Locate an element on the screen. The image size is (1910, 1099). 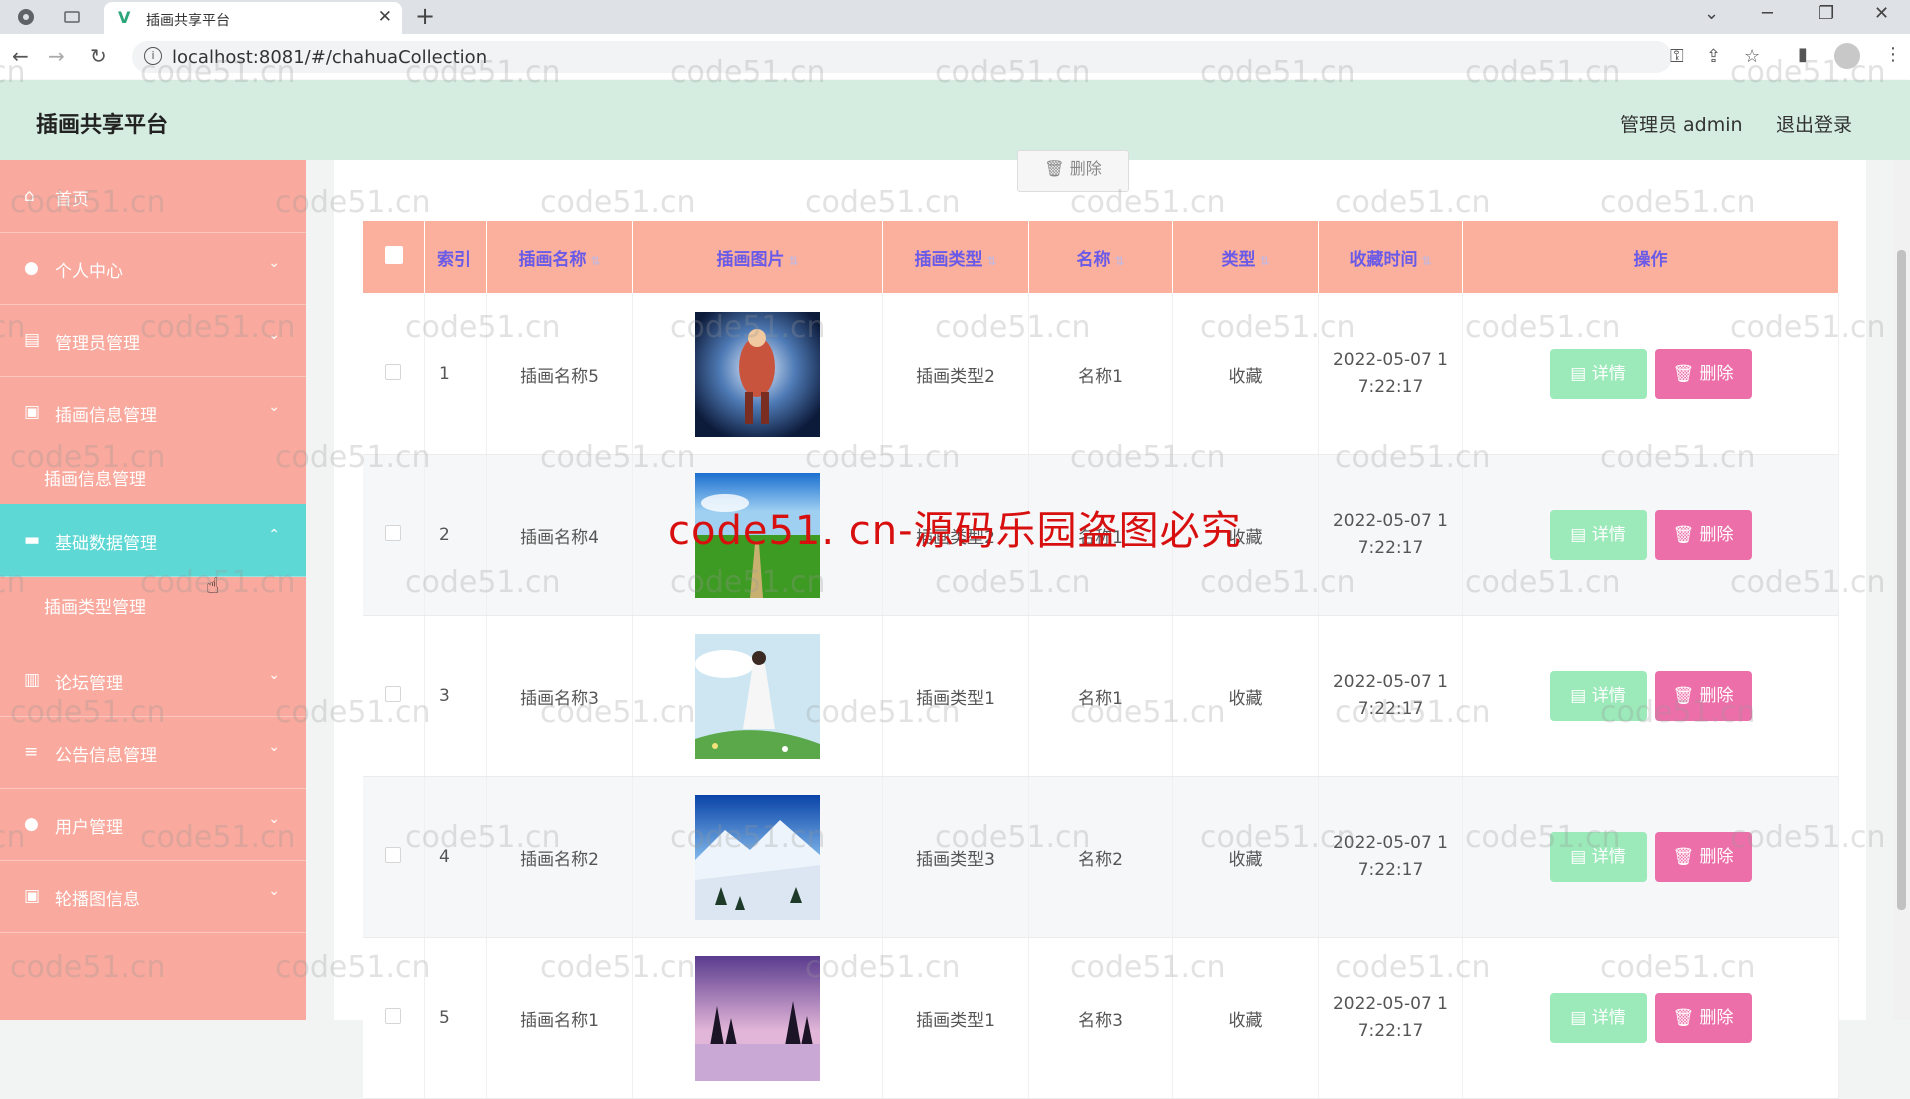
url-text: localhost:8081/#/chahuaCollection is located at coordinates (329, 57).